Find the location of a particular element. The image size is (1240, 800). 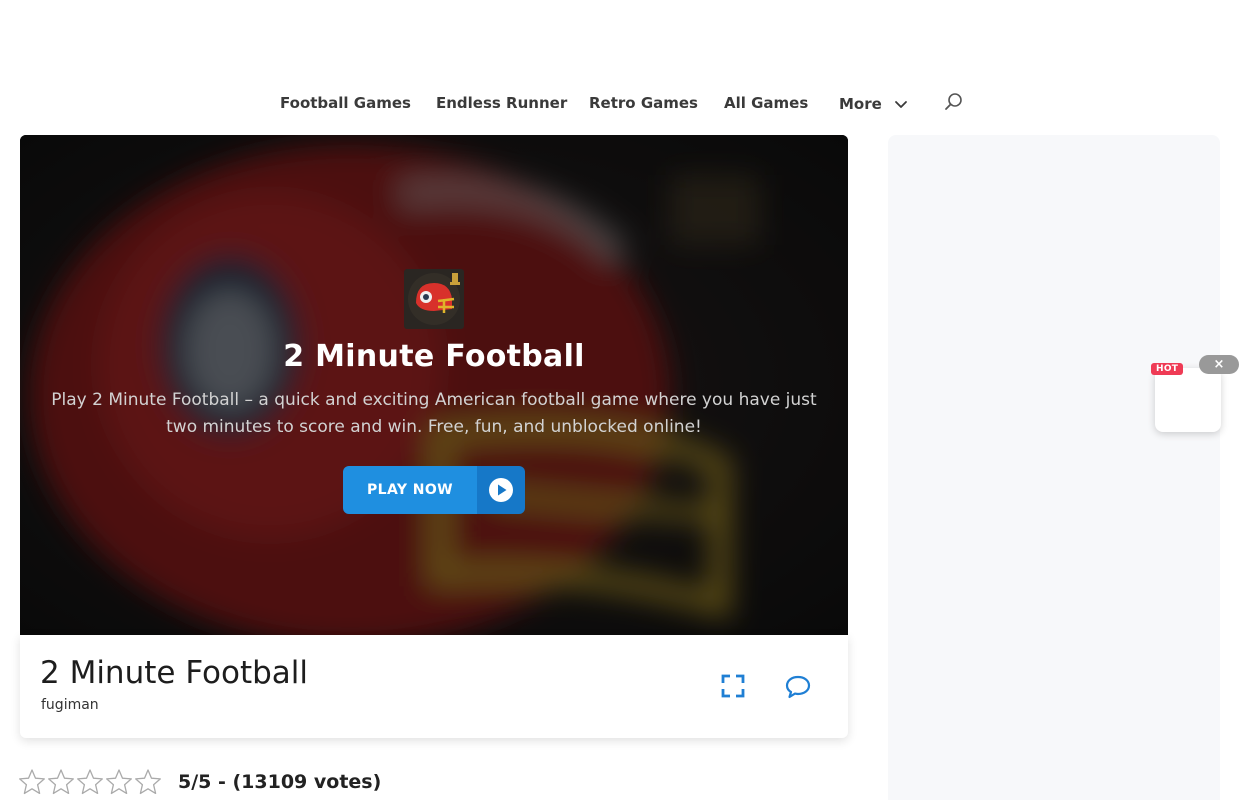

game-title: 2 Minute Football is located at coordinates (174, 673).